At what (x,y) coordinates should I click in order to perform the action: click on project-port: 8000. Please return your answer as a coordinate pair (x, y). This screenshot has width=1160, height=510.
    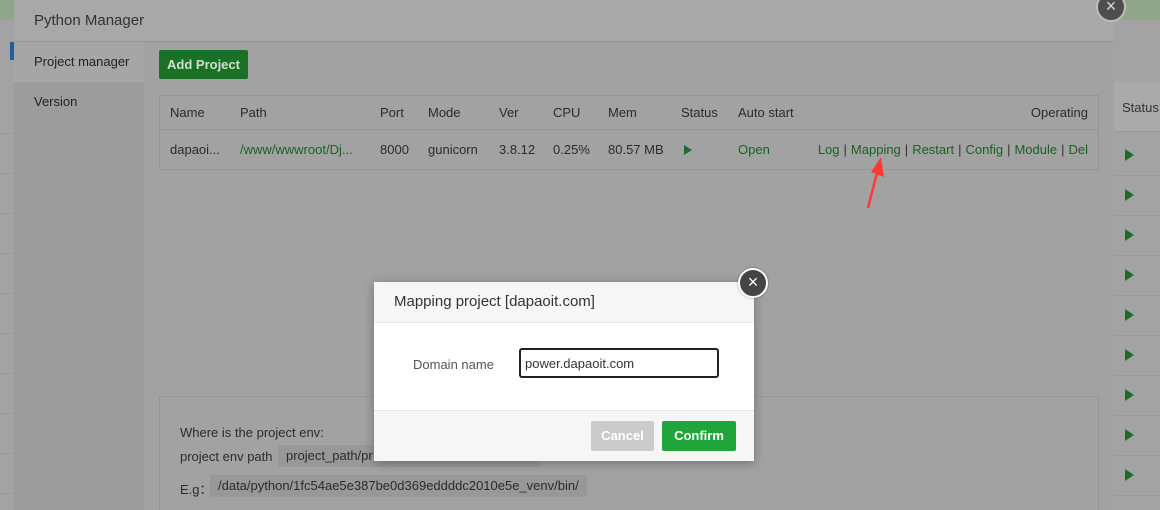
    Looking at the image, I should click on (394, 149).